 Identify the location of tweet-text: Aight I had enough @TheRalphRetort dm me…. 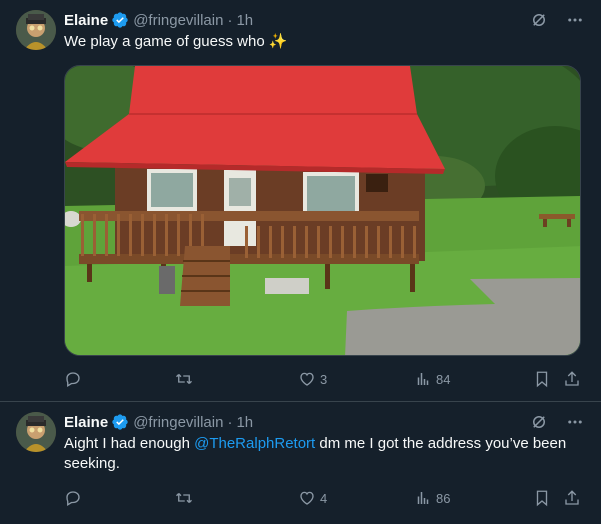
(324, 454).